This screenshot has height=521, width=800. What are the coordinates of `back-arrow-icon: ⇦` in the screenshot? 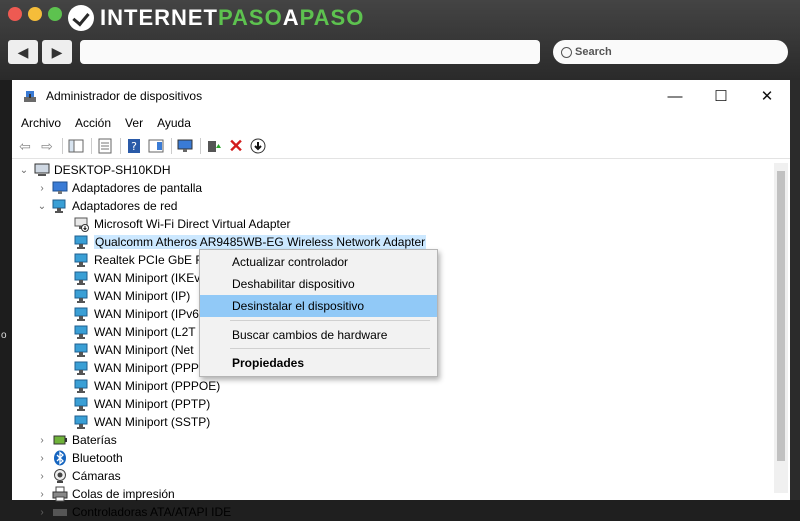 It's located at (25, 146).